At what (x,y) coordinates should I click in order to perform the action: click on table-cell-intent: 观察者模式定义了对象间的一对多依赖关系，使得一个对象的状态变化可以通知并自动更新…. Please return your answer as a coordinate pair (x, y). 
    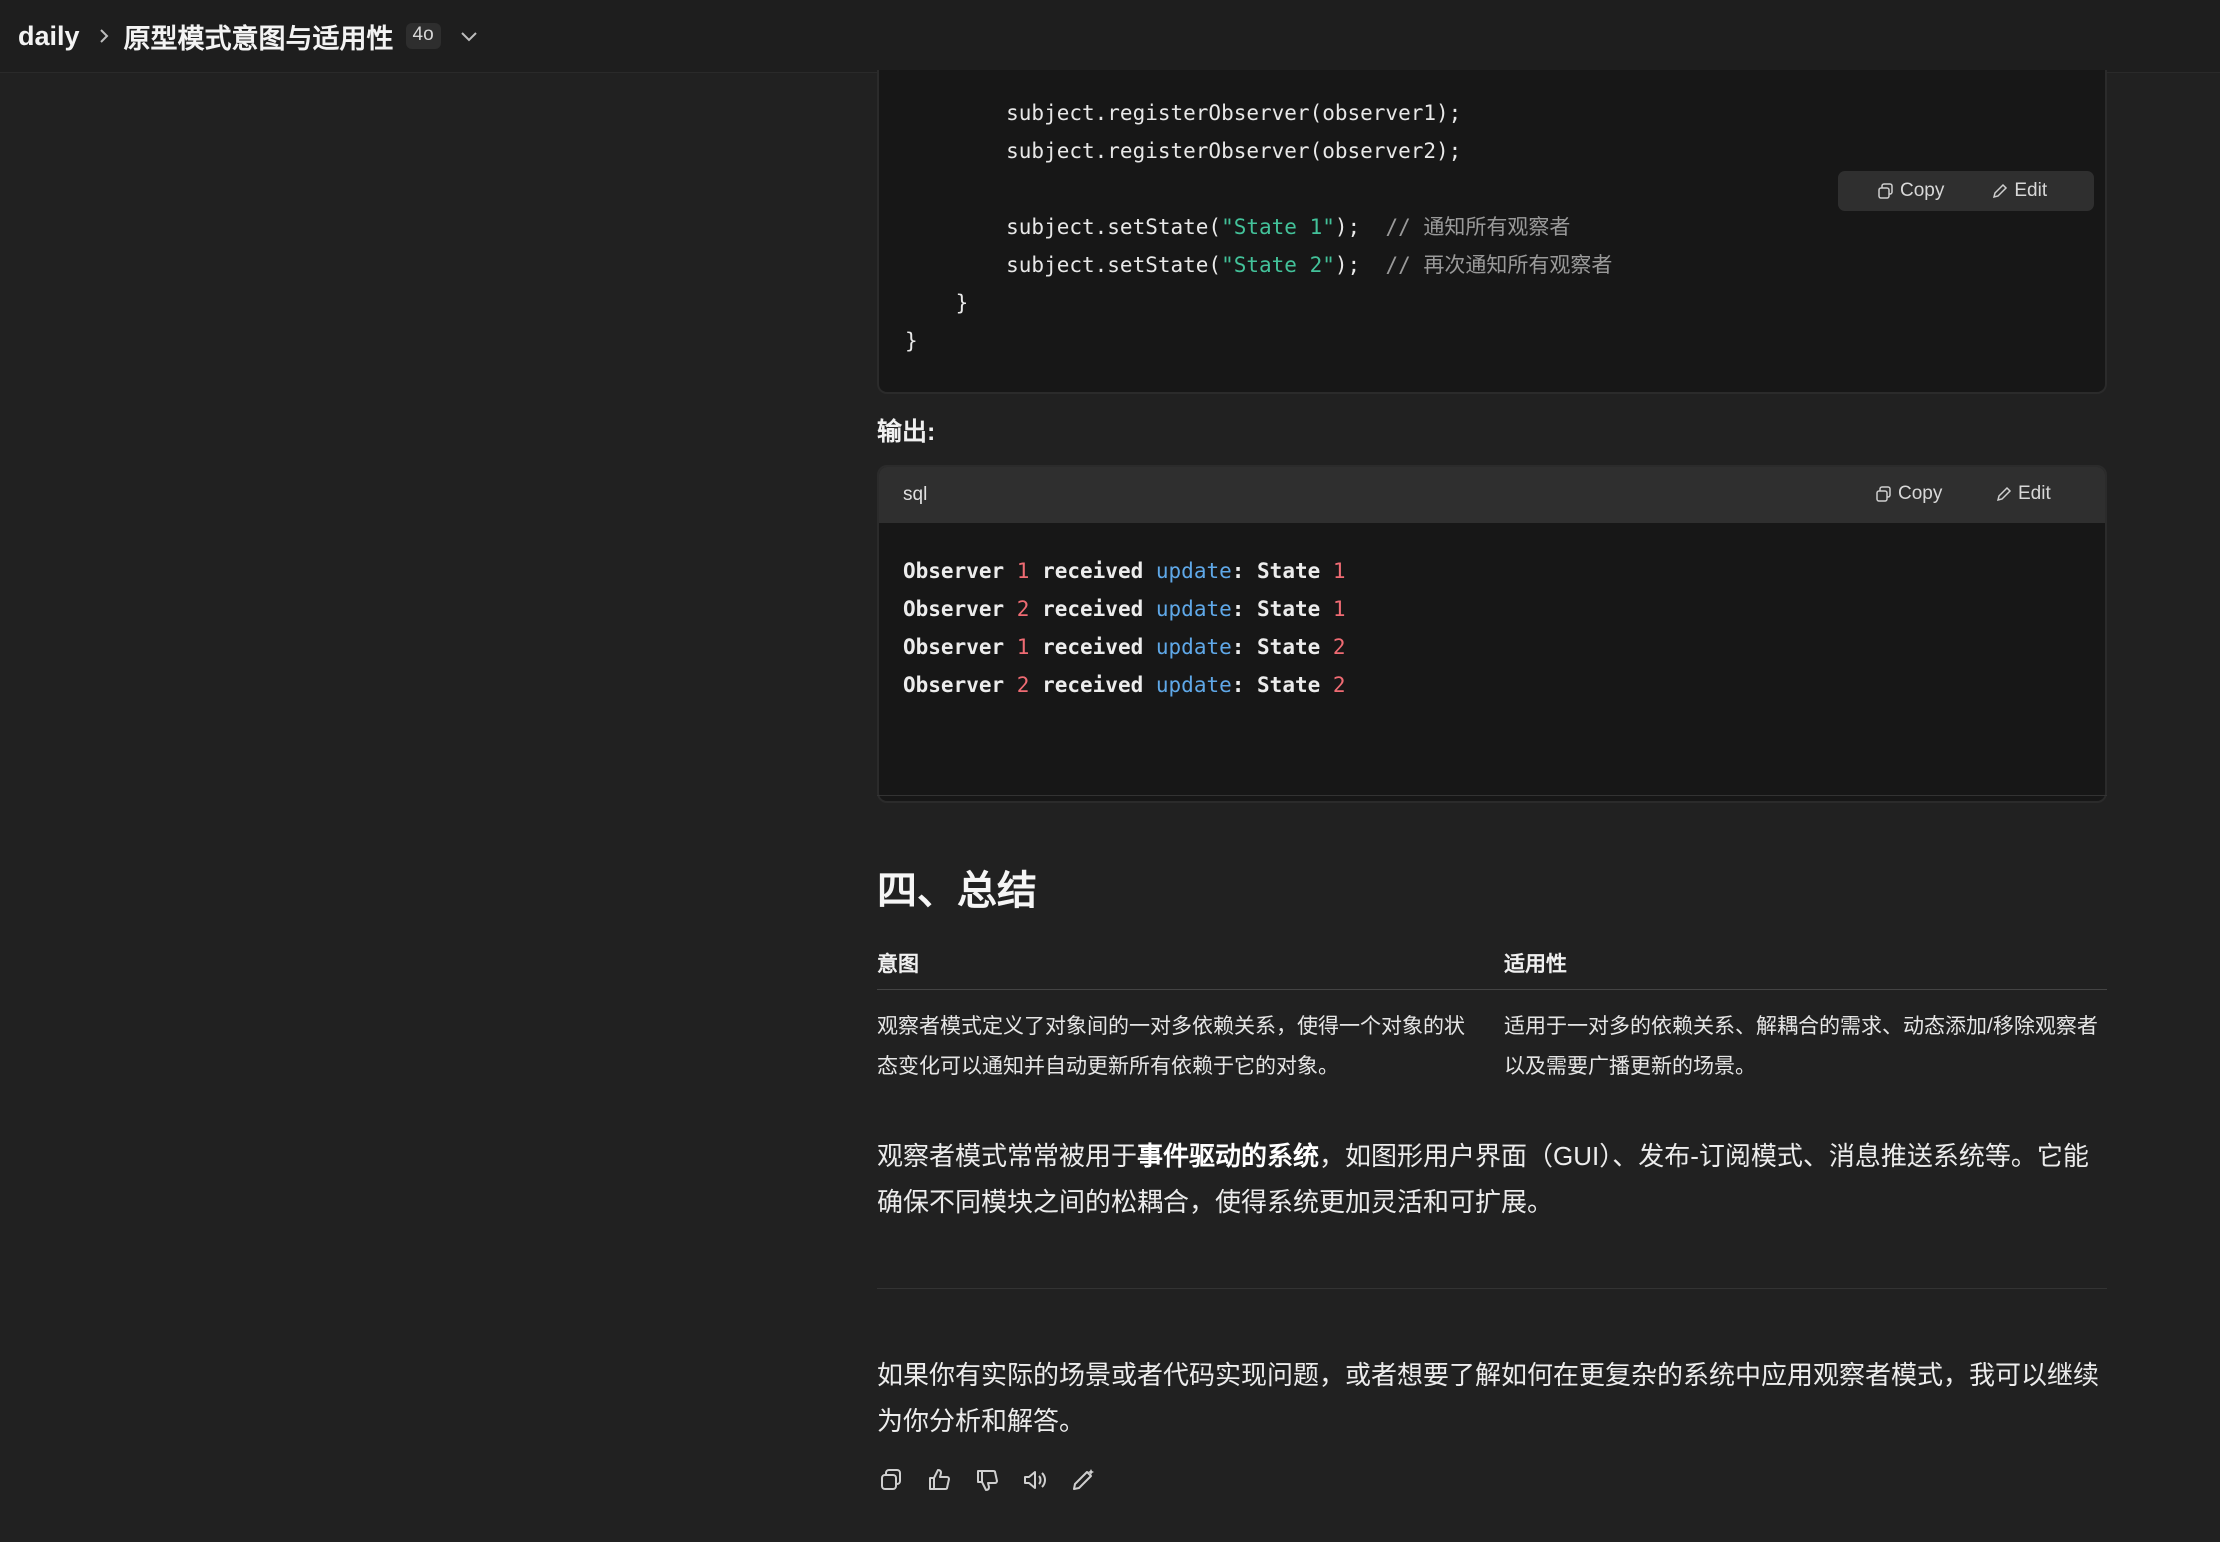
    Looking at the image, I should click on (1171, 1046).